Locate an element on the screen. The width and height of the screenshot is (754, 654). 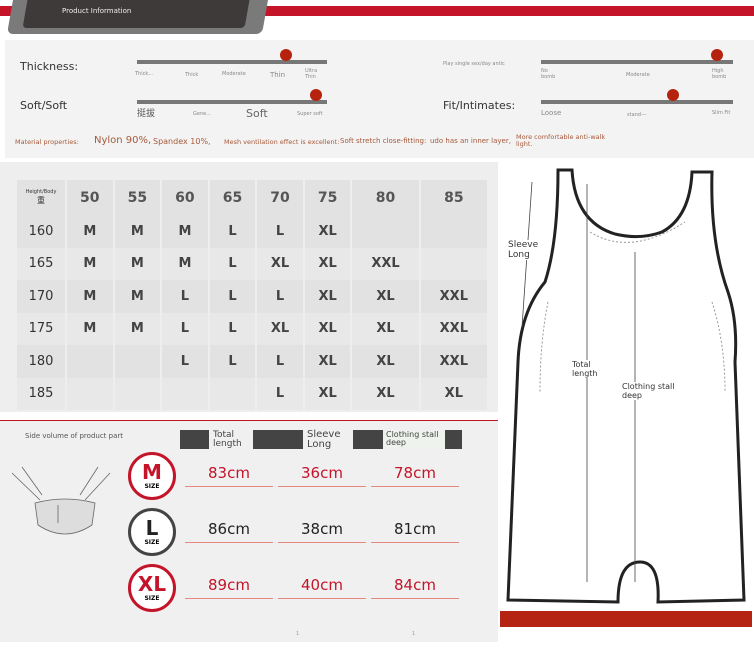
column-stall-deep: Clothing stall deep is located at coordinates (416, 439).